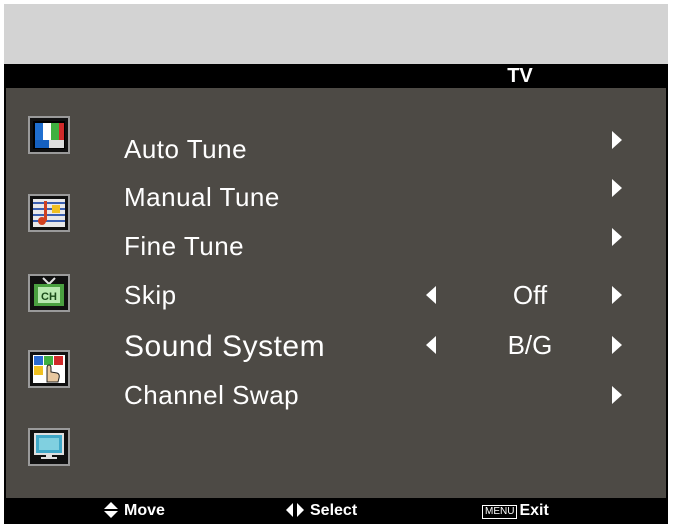 The width and height of the screenshot is (673, 528). Describe the element at coordinates (49, 369) in the screenshot. I see `feature-icon` at that location.